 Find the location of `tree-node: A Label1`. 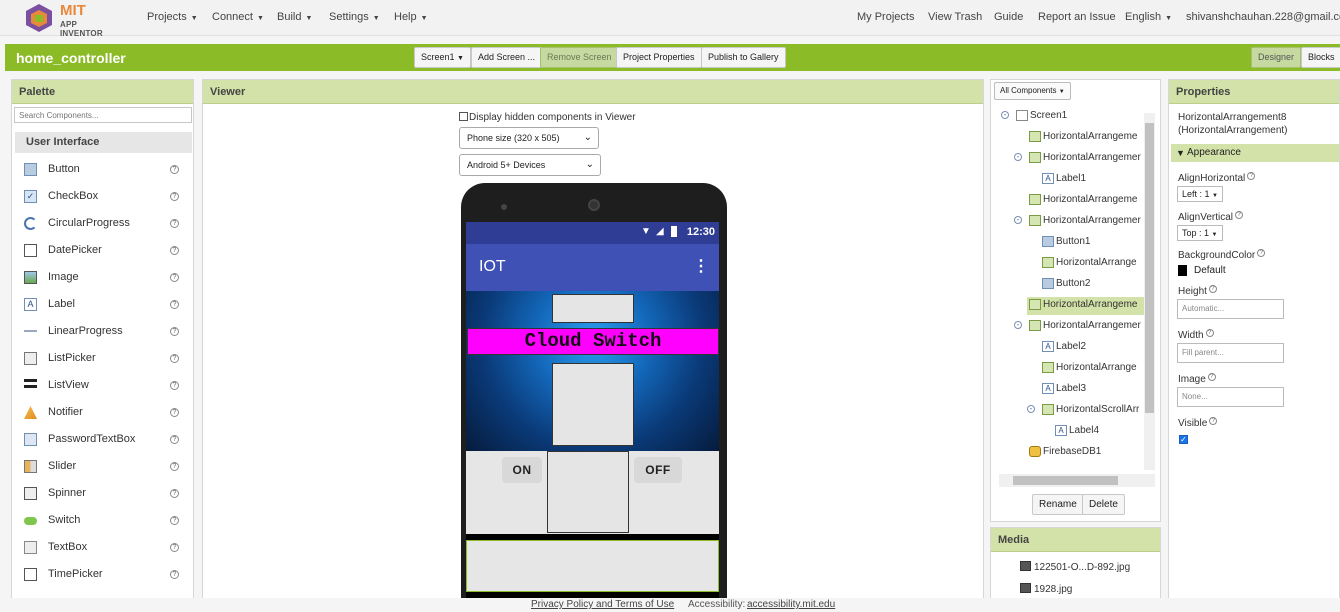

tree-node: A Label1 is located at coordinates (1071, 180).